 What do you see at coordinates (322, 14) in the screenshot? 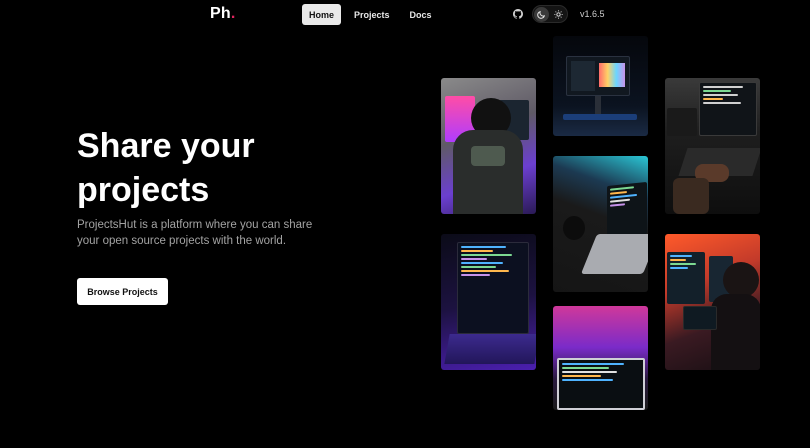
I see `nav-home-link: Home` at bounding box center [322, 14].